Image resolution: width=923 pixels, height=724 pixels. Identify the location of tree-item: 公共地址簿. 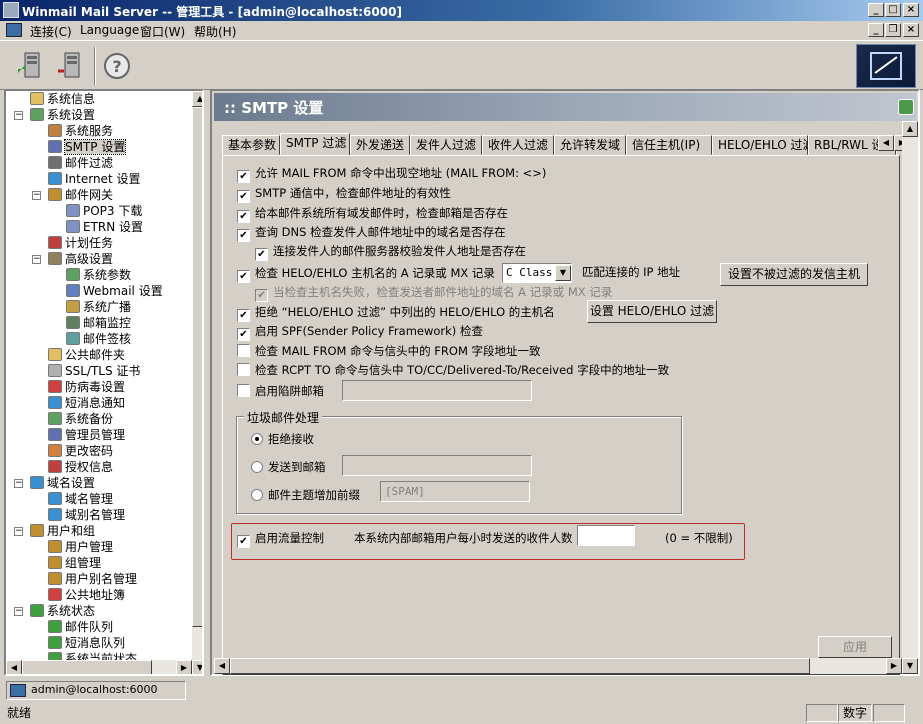
(86, 595).